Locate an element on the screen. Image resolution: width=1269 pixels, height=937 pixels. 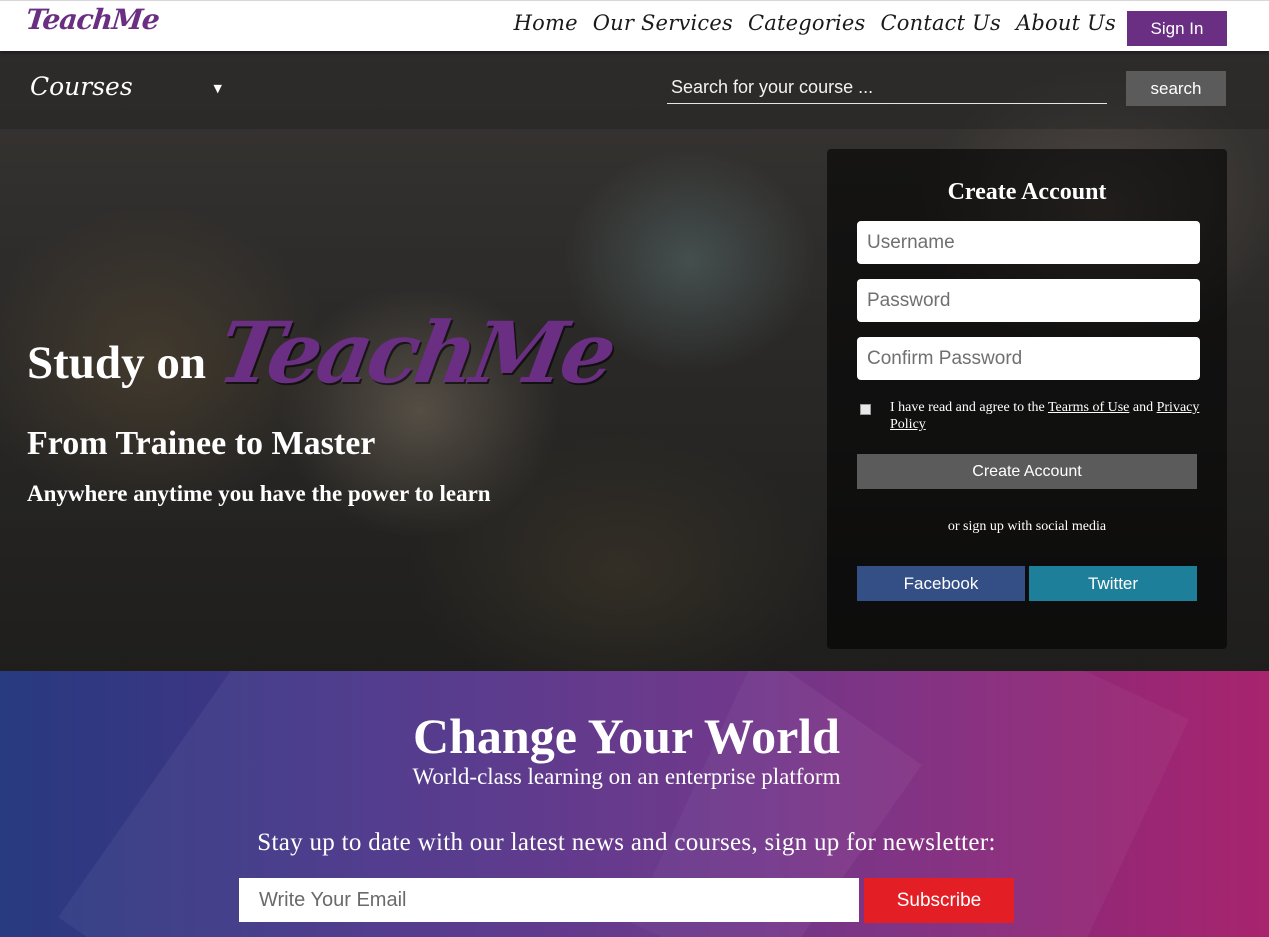
course-search-input is located at coordinates (887, 87).